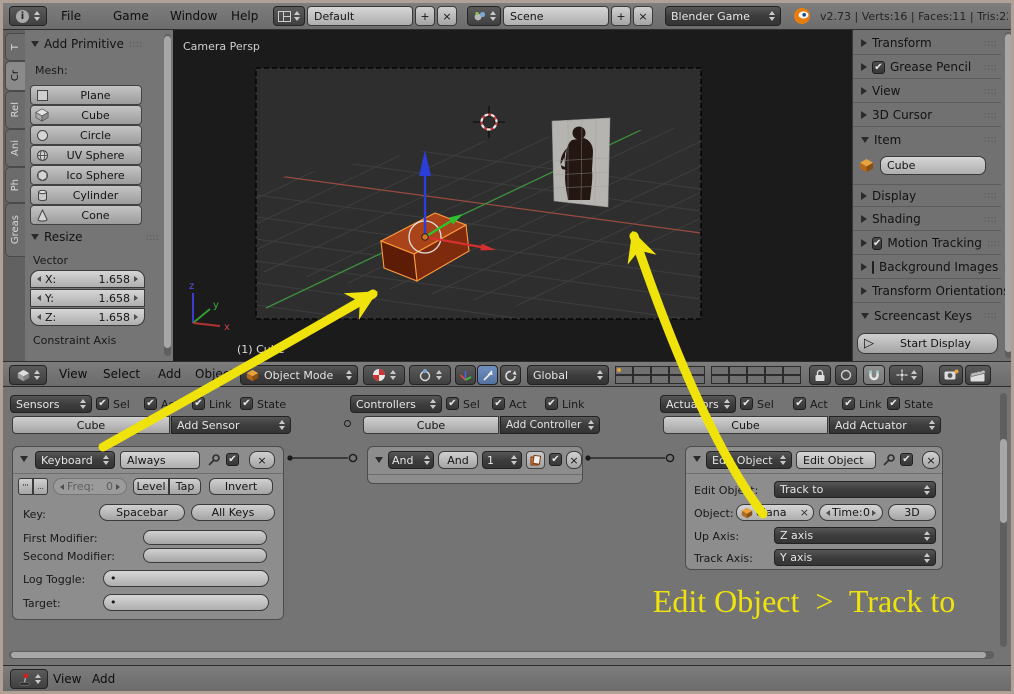  Describe the element at coordinates (912, 512) in the screenshot. I see `3d-toggle: 3D` at that location.